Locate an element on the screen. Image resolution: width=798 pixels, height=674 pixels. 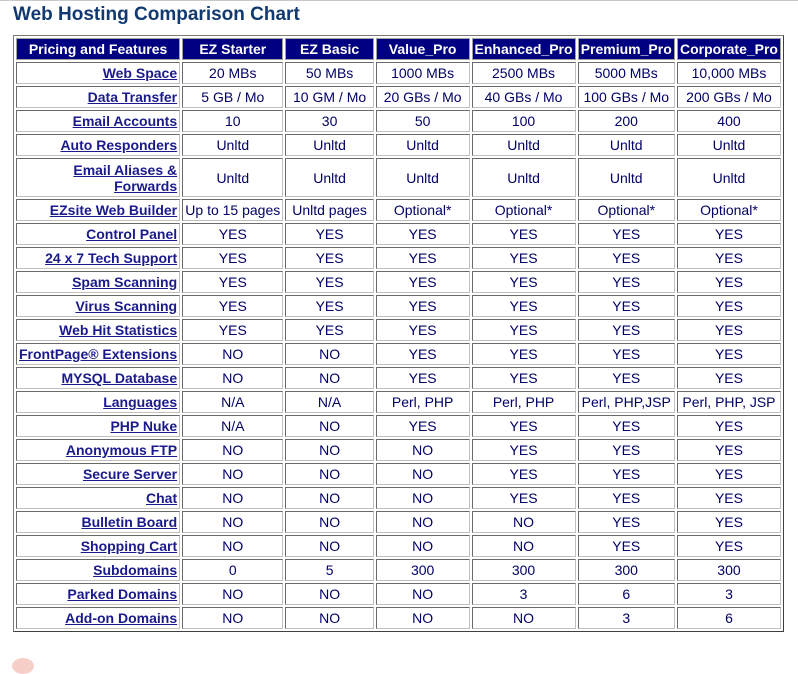
value-cell: 10 is located at coordinates (233, 121).